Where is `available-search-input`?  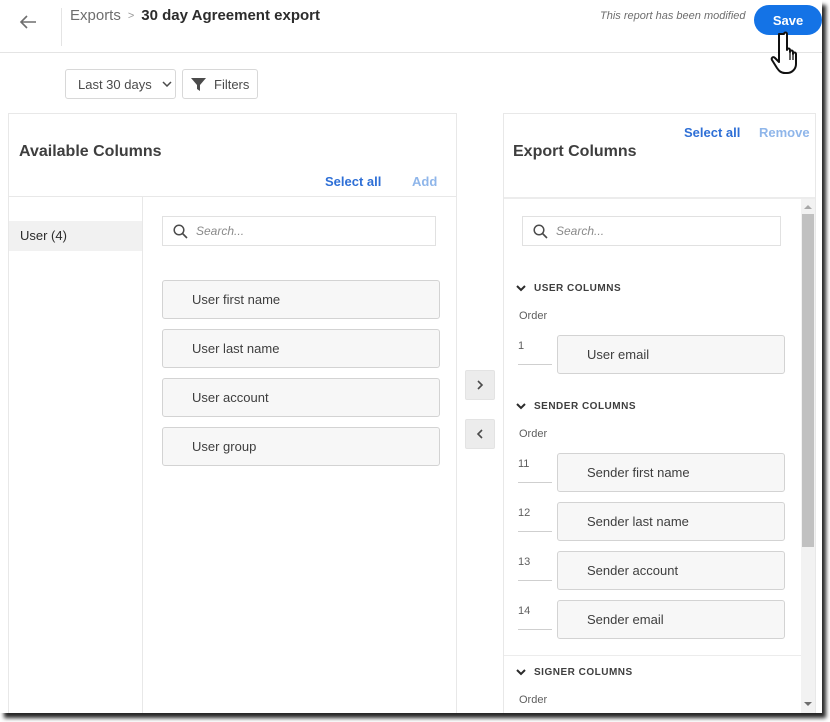 available-search-input is located at coordinates (301, 231).